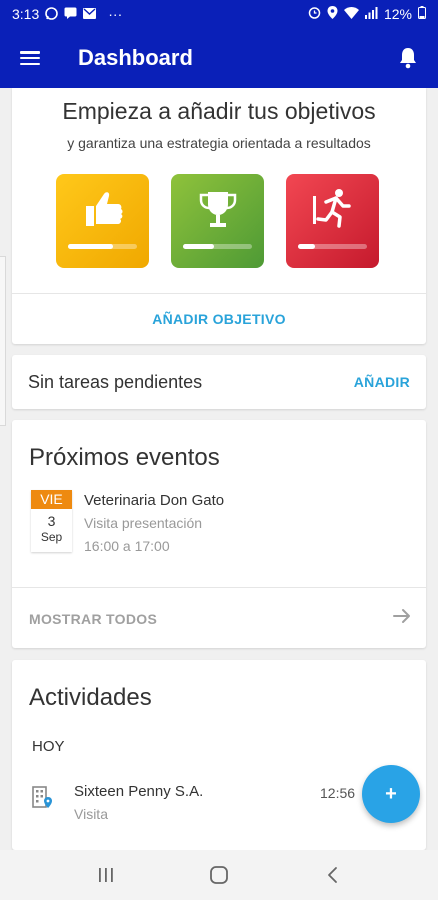 This screenshot has width=438, height=900. I want to click on tasks-card: Sin tareas pendientes AÑADIR, so click(219, 382).